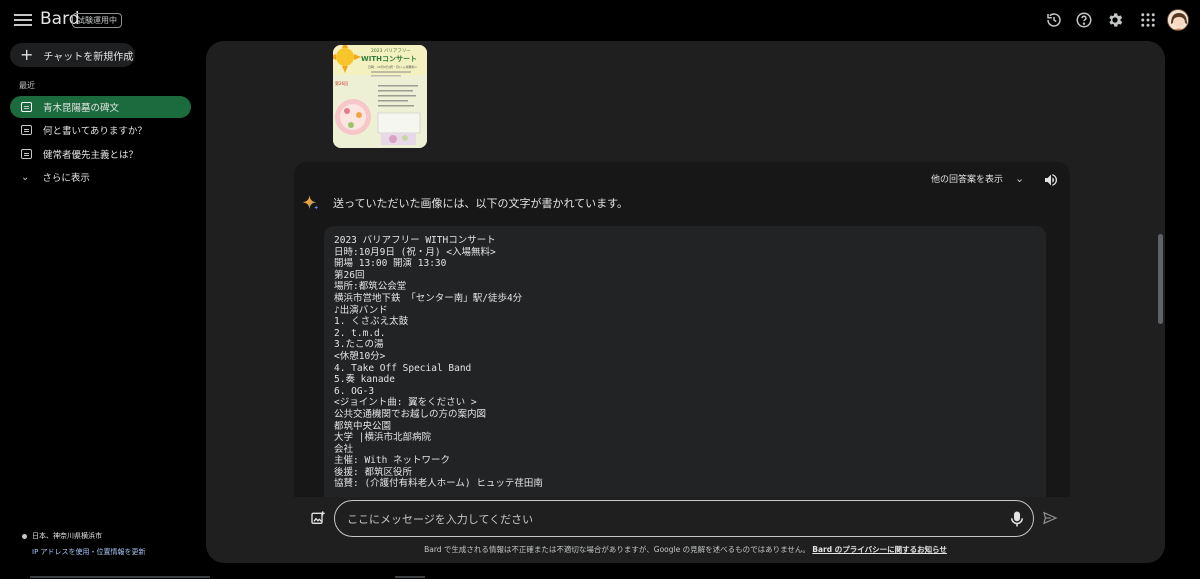 The width and height of the screenshot is (1200, 579). Describe the element at coordinates (403, 368) in the screenshot. I see `code-line: 4. Take Off Special Band` at that location.